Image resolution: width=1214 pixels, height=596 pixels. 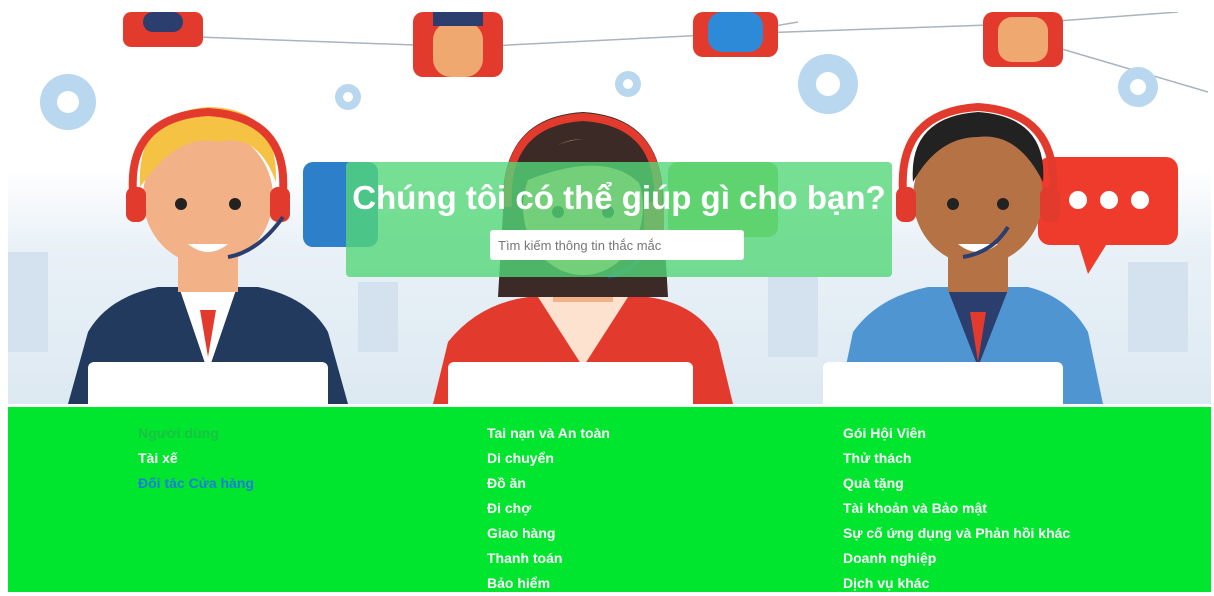 I want to click on topic-goi-hoi-vien: Gói Hội Viên, so click(x=956, y=433).